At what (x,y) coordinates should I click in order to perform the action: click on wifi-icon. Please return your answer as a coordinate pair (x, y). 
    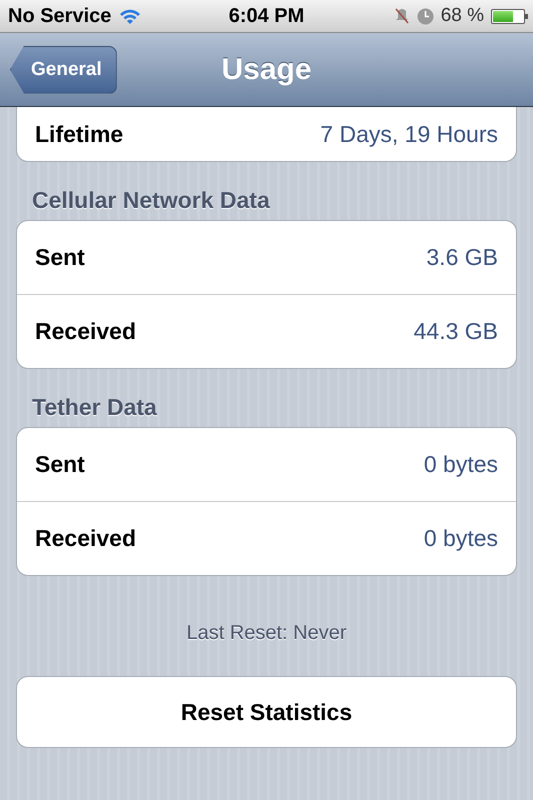
    Looking at the image, I should click on (130, 16).